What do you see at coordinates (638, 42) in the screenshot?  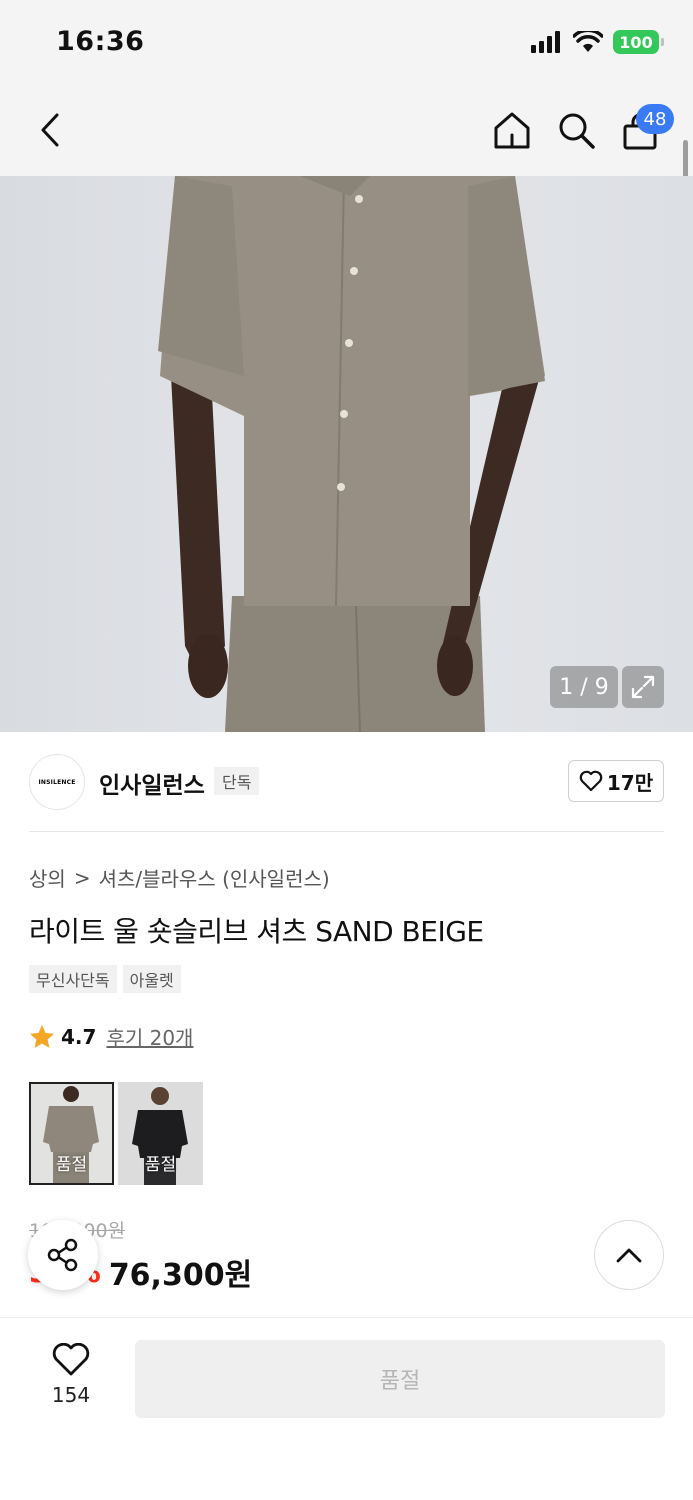 I see `battery-indicator: 100` at bounding box center [638, 42].